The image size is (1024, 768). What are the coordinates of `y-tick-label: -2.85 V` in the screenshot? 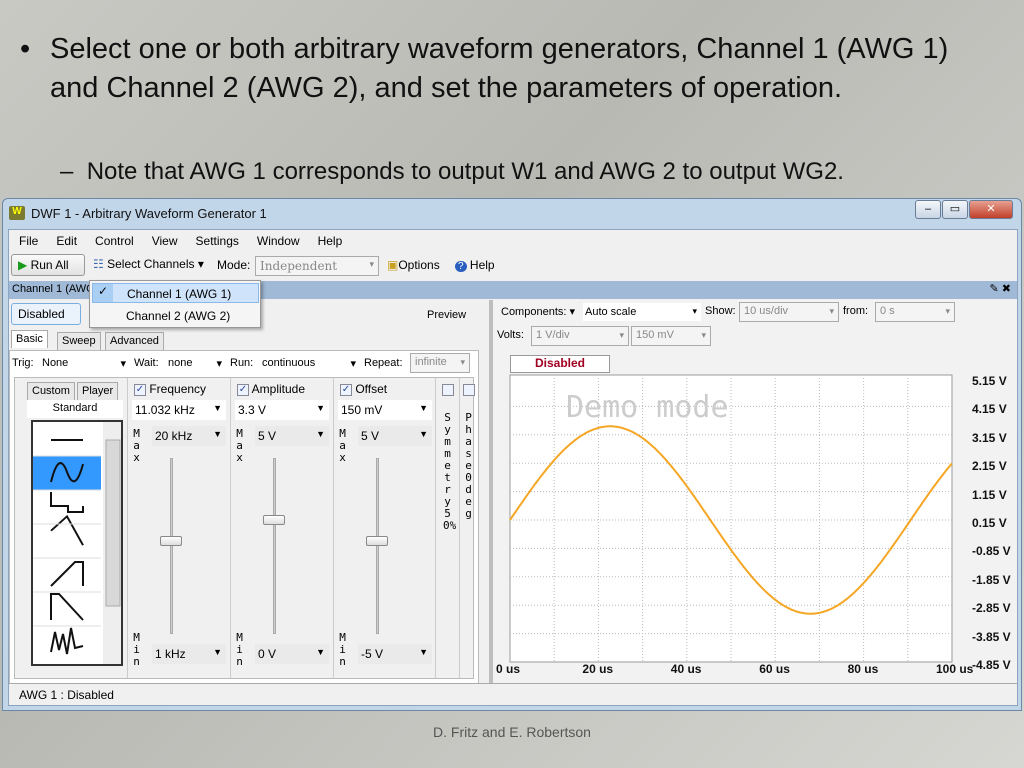 It's located at (991, 608).